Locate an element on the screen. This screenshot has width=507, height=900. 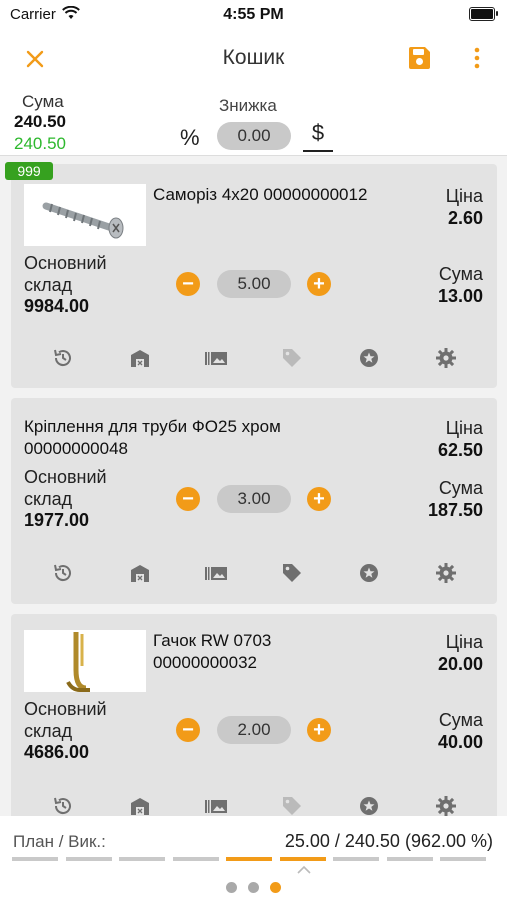
item-sum-value: 13.00 is located at coordinates (460, 296).